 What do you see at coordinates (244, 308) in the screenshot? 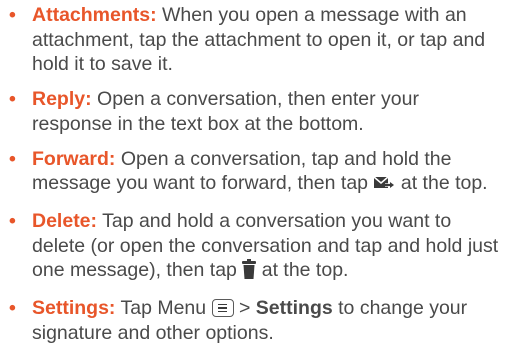
I see `item-text-mid: >` at bounding box center [244, 308].